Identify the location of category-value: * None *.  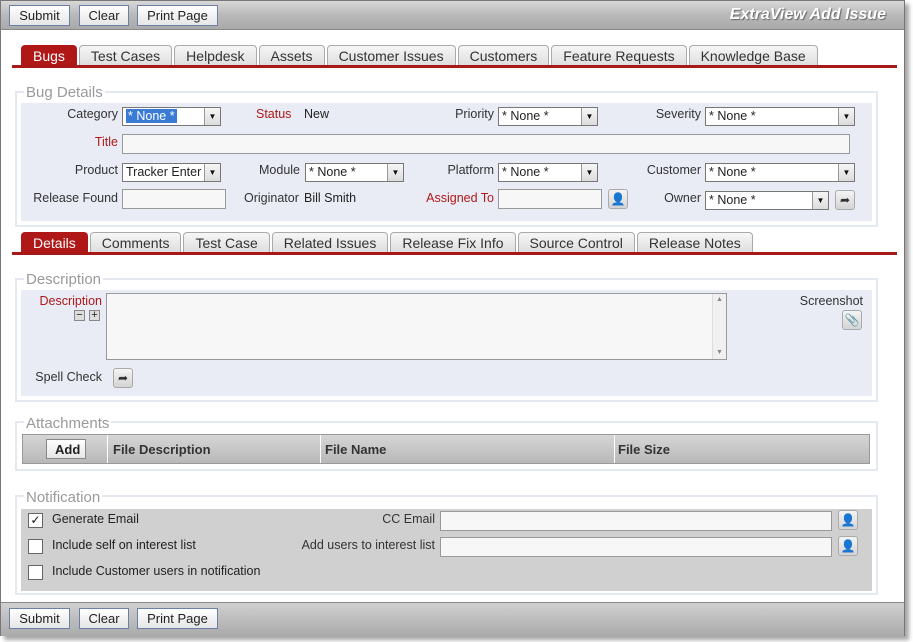
(151, 116).